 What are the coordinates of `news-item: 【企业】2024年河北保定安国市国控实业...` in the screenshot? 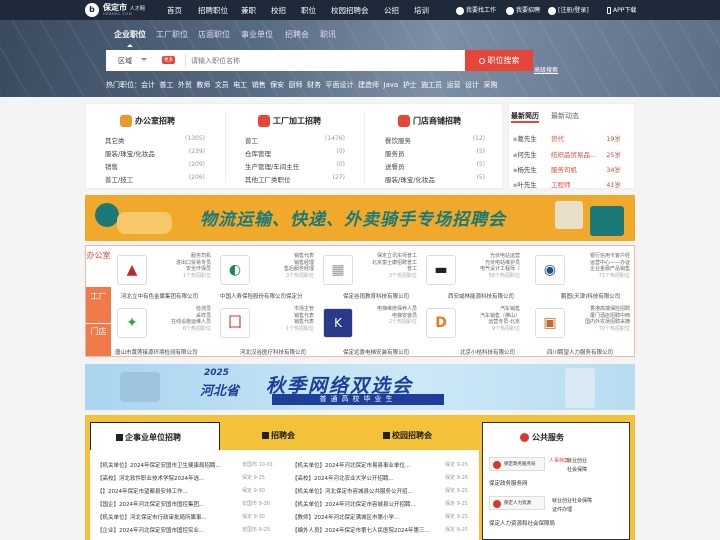 It's located at (150, 530).